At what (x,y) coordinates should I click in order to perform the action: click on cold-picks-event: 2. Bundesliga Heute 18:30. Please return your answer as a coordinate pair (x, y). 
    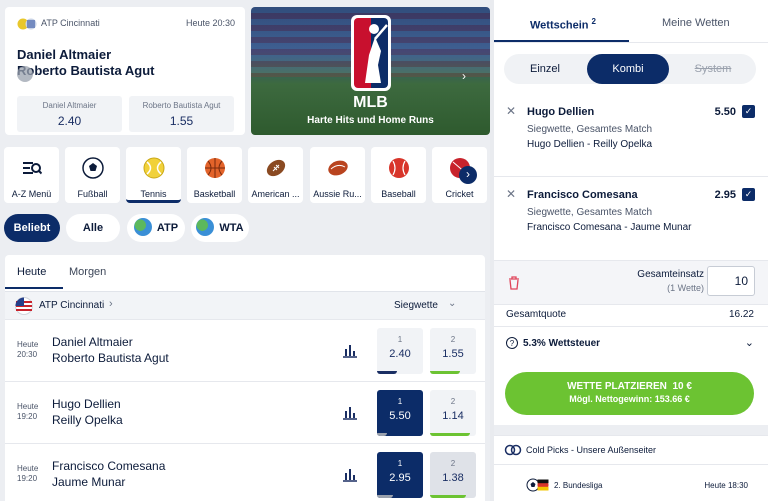
    Looking at the image, I should click on (631, 483).